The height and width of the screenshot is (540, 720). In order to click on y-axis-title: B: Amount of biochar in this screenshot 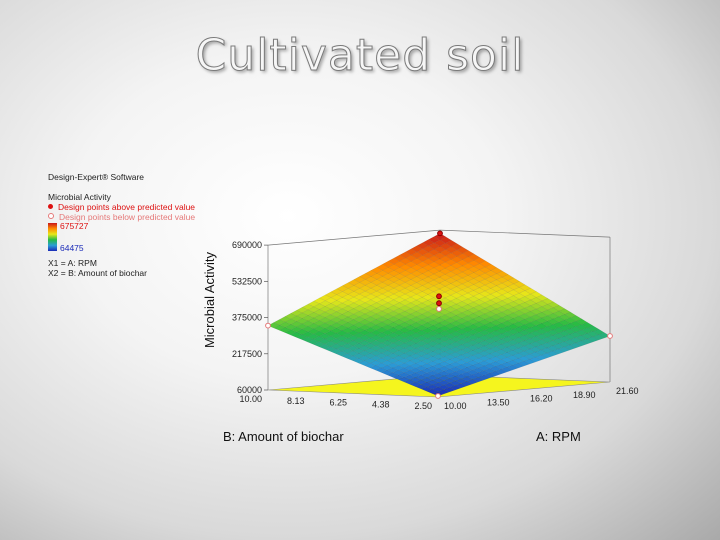, I will do `click(283, 436)`.